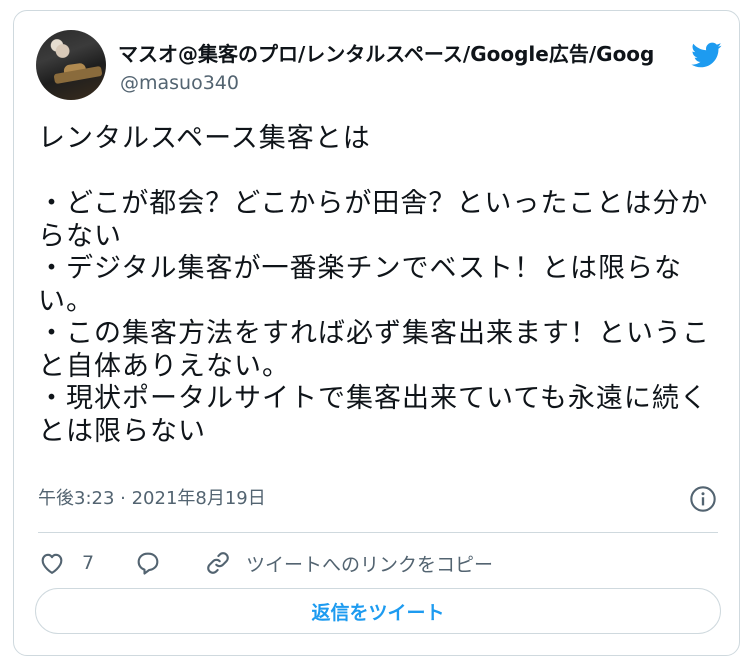 This screenshot has width=756, height=670. What do you see at coordinates (88, 563) in the screenshot?
I see `like-count: 7` at bounding box center [88, 563].